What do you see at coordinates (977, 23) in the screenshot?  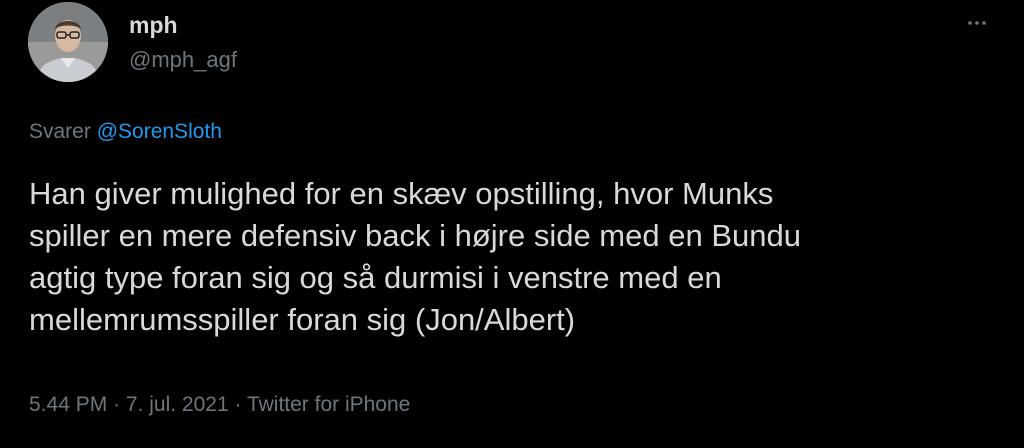 I see `more-options-icon` at bounding box center [977, 23].